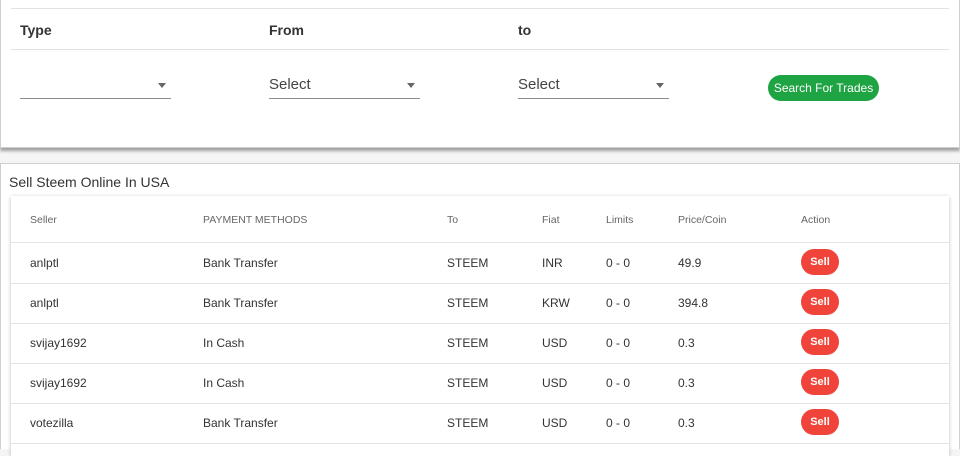 The image size is (960, 456). What do you see at coordinates (290, 84) in the screenshot?
I see `from-select-value: Select` at bounding box center [290, 84].